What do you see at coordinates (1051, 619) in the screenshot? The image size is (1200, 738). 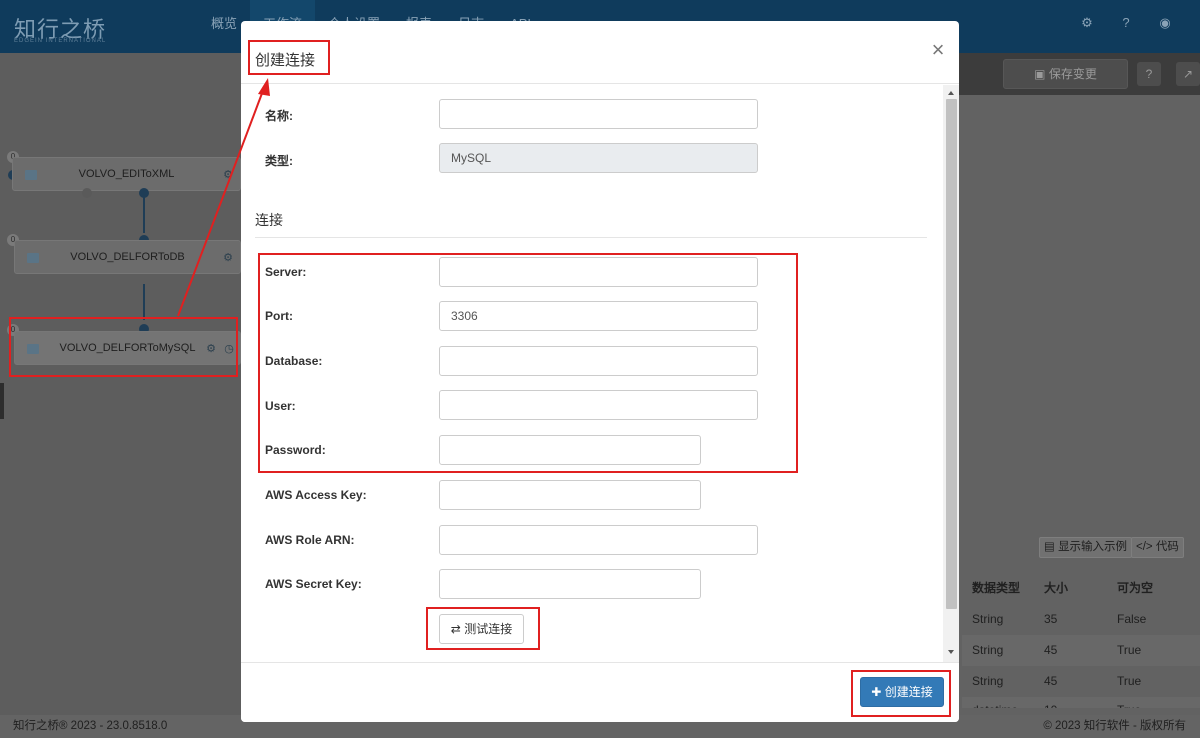 I see `table-cell: 35` at bounding box center [1051, 619].